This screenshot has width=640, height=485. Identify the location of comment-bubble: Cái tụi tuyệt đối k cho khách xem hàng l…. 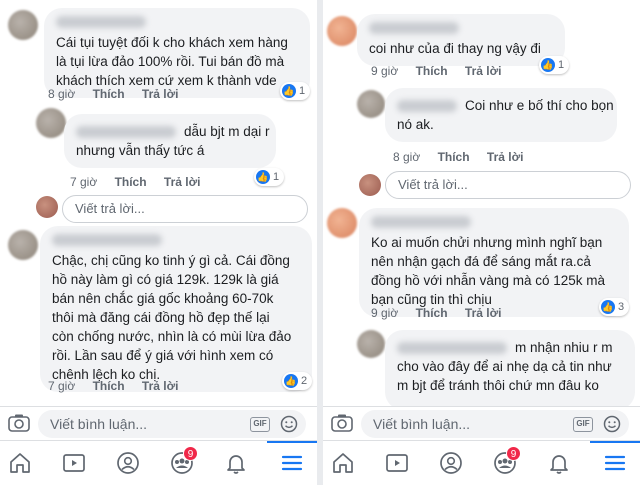
(177, 53).